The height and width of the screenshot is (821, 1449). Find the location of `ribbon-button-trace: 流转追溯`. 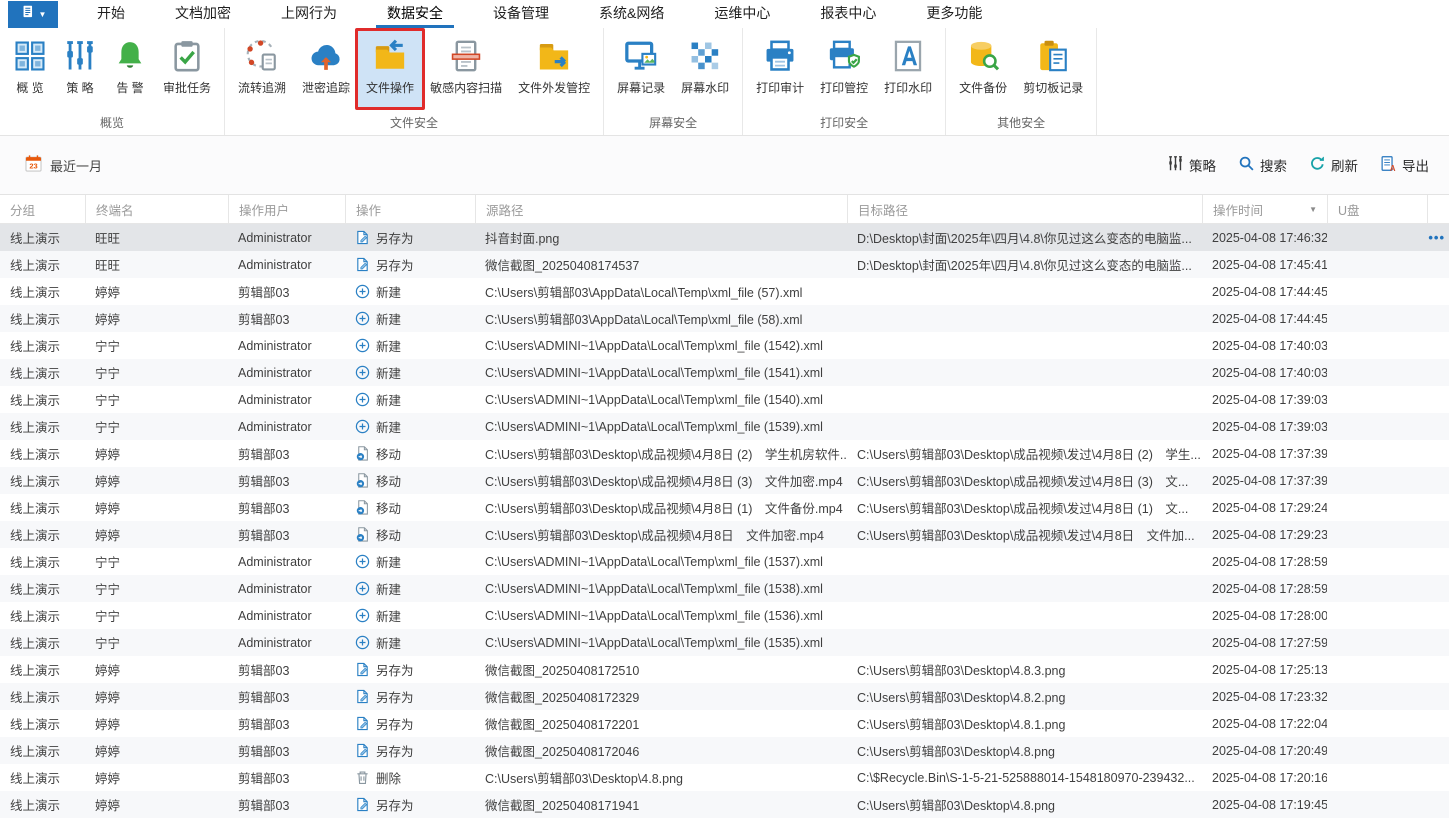

ribbon-button-trace: 流转追溯 is located at coordinates (262, 70).